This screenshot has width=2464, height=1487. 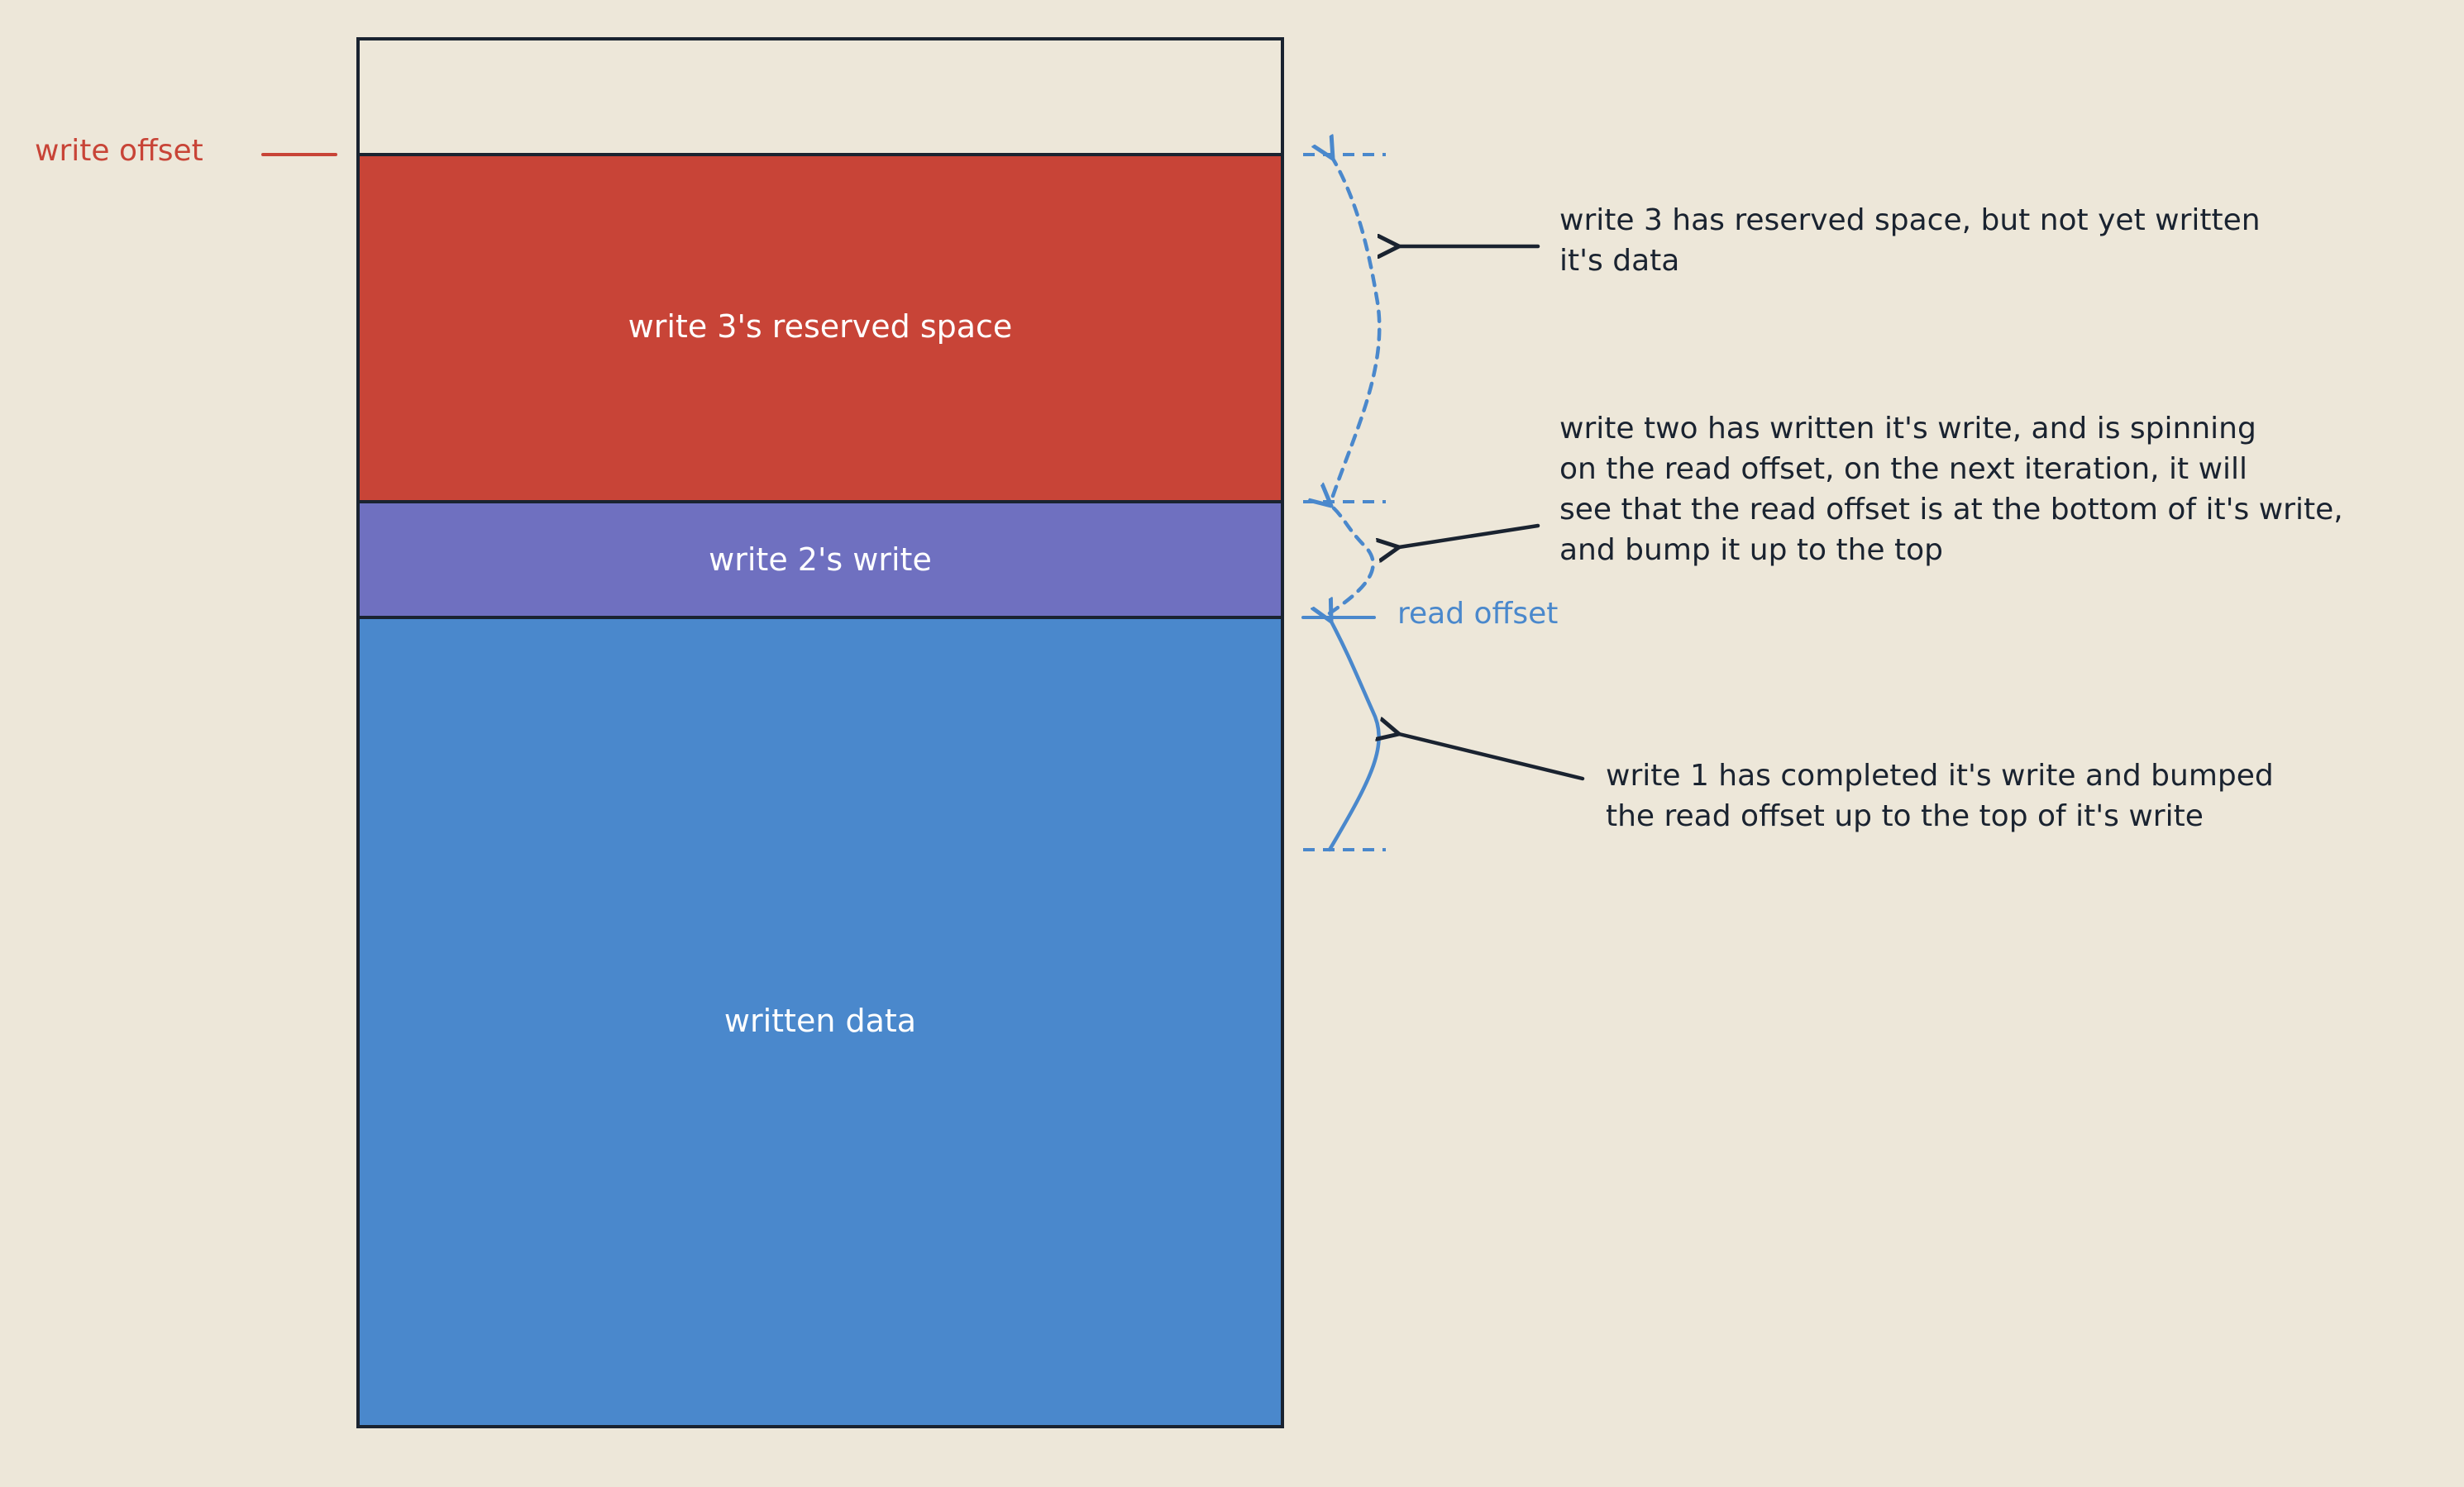 I want to click on reserved-space-label: write 3's reserved space, so click(x=821, y=326).